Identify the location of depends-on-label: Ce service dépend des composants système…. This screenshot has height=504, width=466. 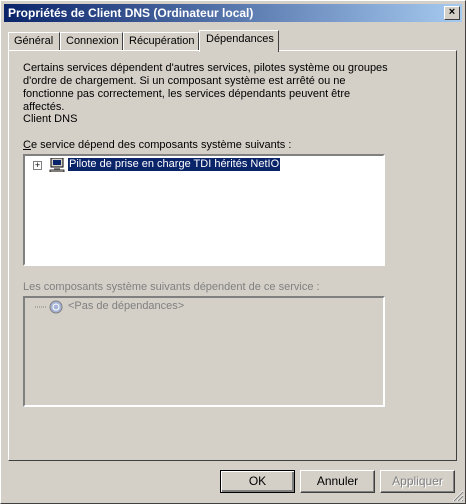
(157, 145).